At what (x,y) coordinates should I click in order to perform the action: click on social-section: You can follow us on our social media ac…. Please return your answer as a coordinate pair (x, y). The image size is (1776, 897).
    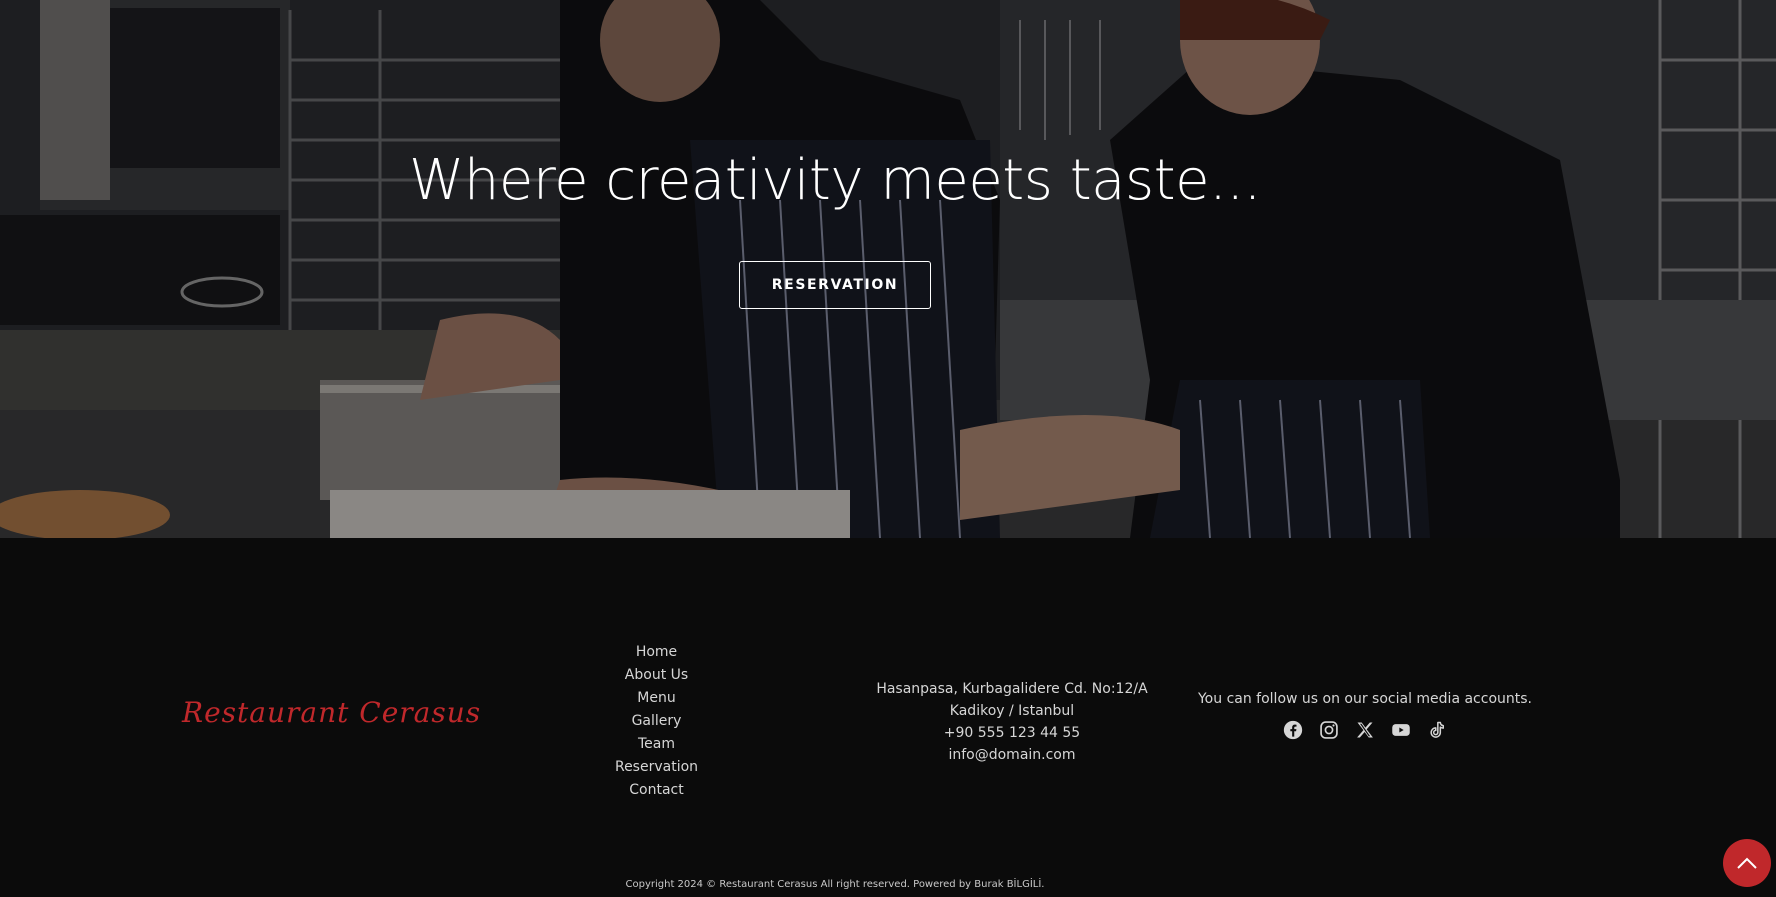
    Looking at the image, I should click on (1365, 716).